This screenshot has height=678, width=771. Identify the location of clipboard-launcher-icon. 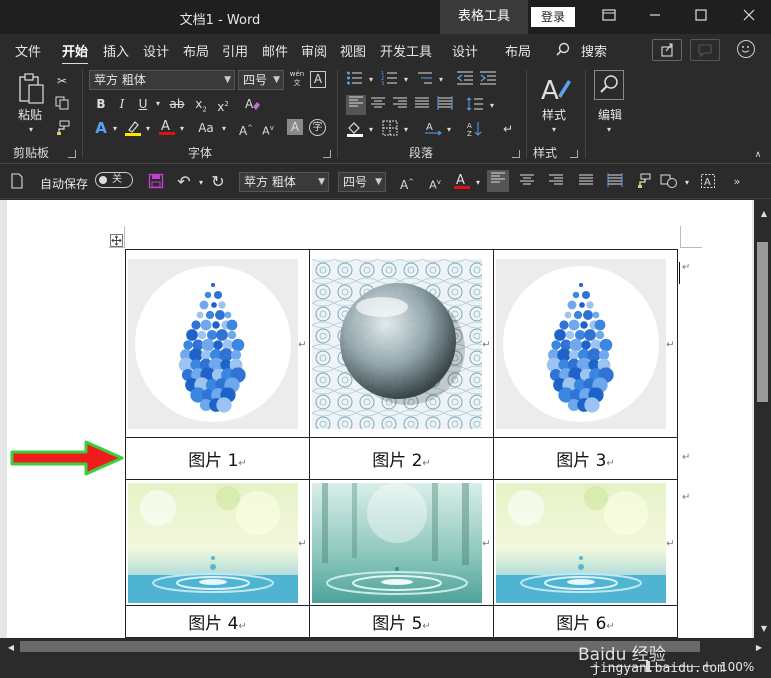
(72, 154).